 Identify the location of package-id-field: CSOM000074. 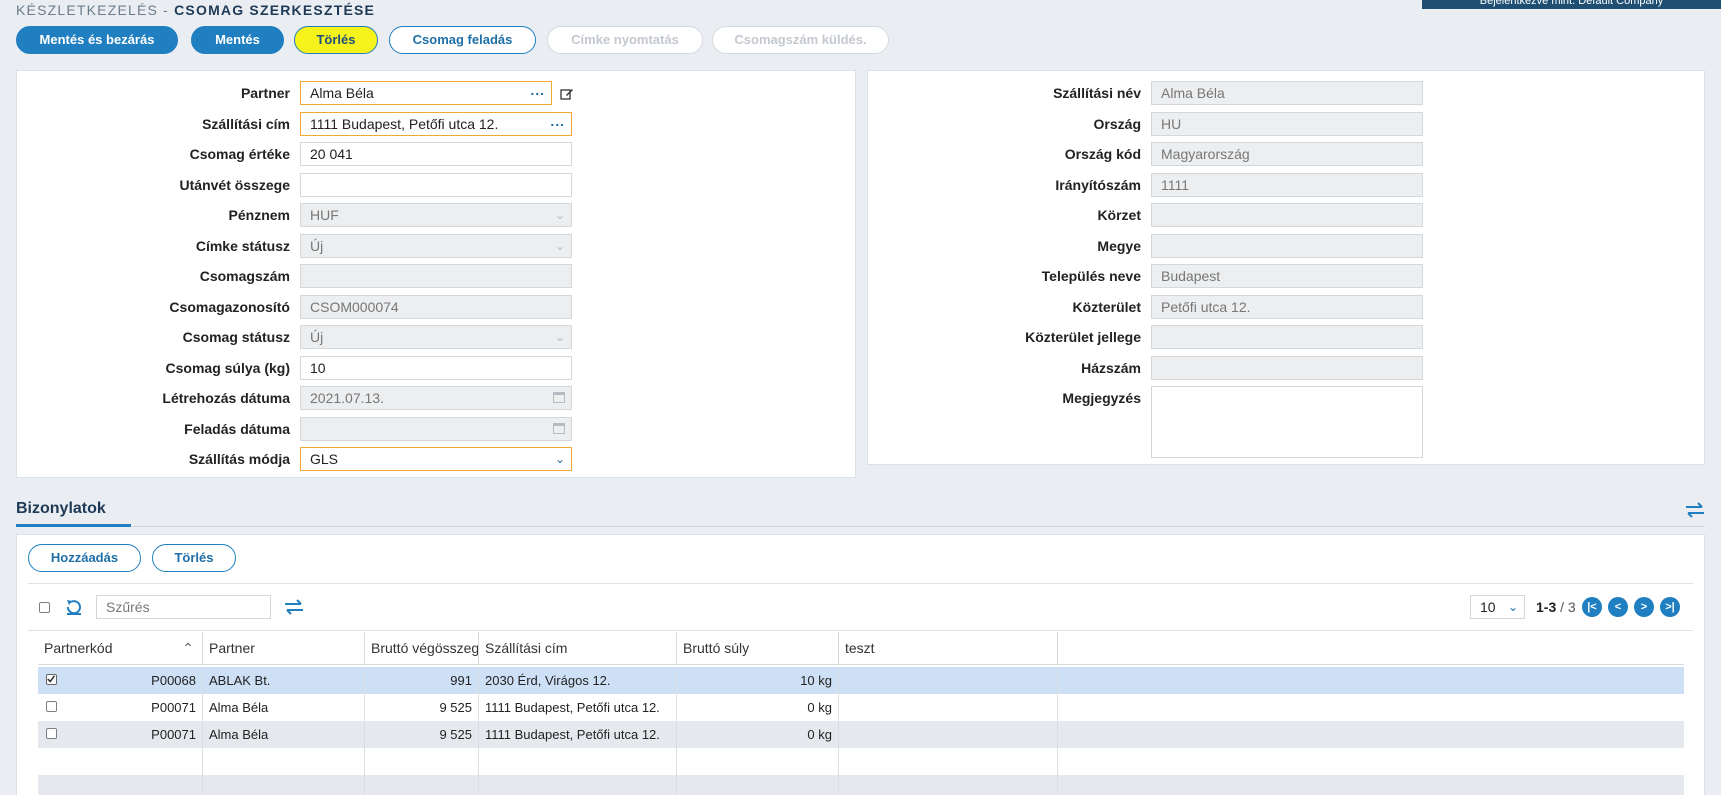
(436, 307).